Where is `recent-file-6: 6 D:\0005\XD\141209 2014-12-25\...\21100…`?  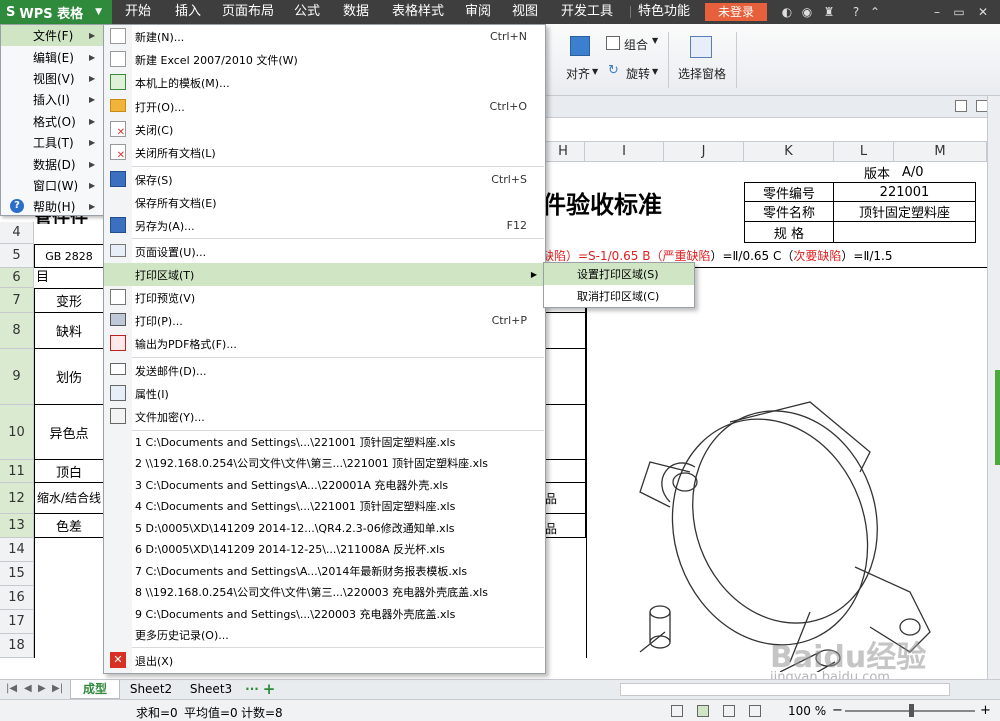 recent-file-6: 6 D:\0005\XD\141209 2014-12-25\...\21100… is located at coordinates (324, 550).